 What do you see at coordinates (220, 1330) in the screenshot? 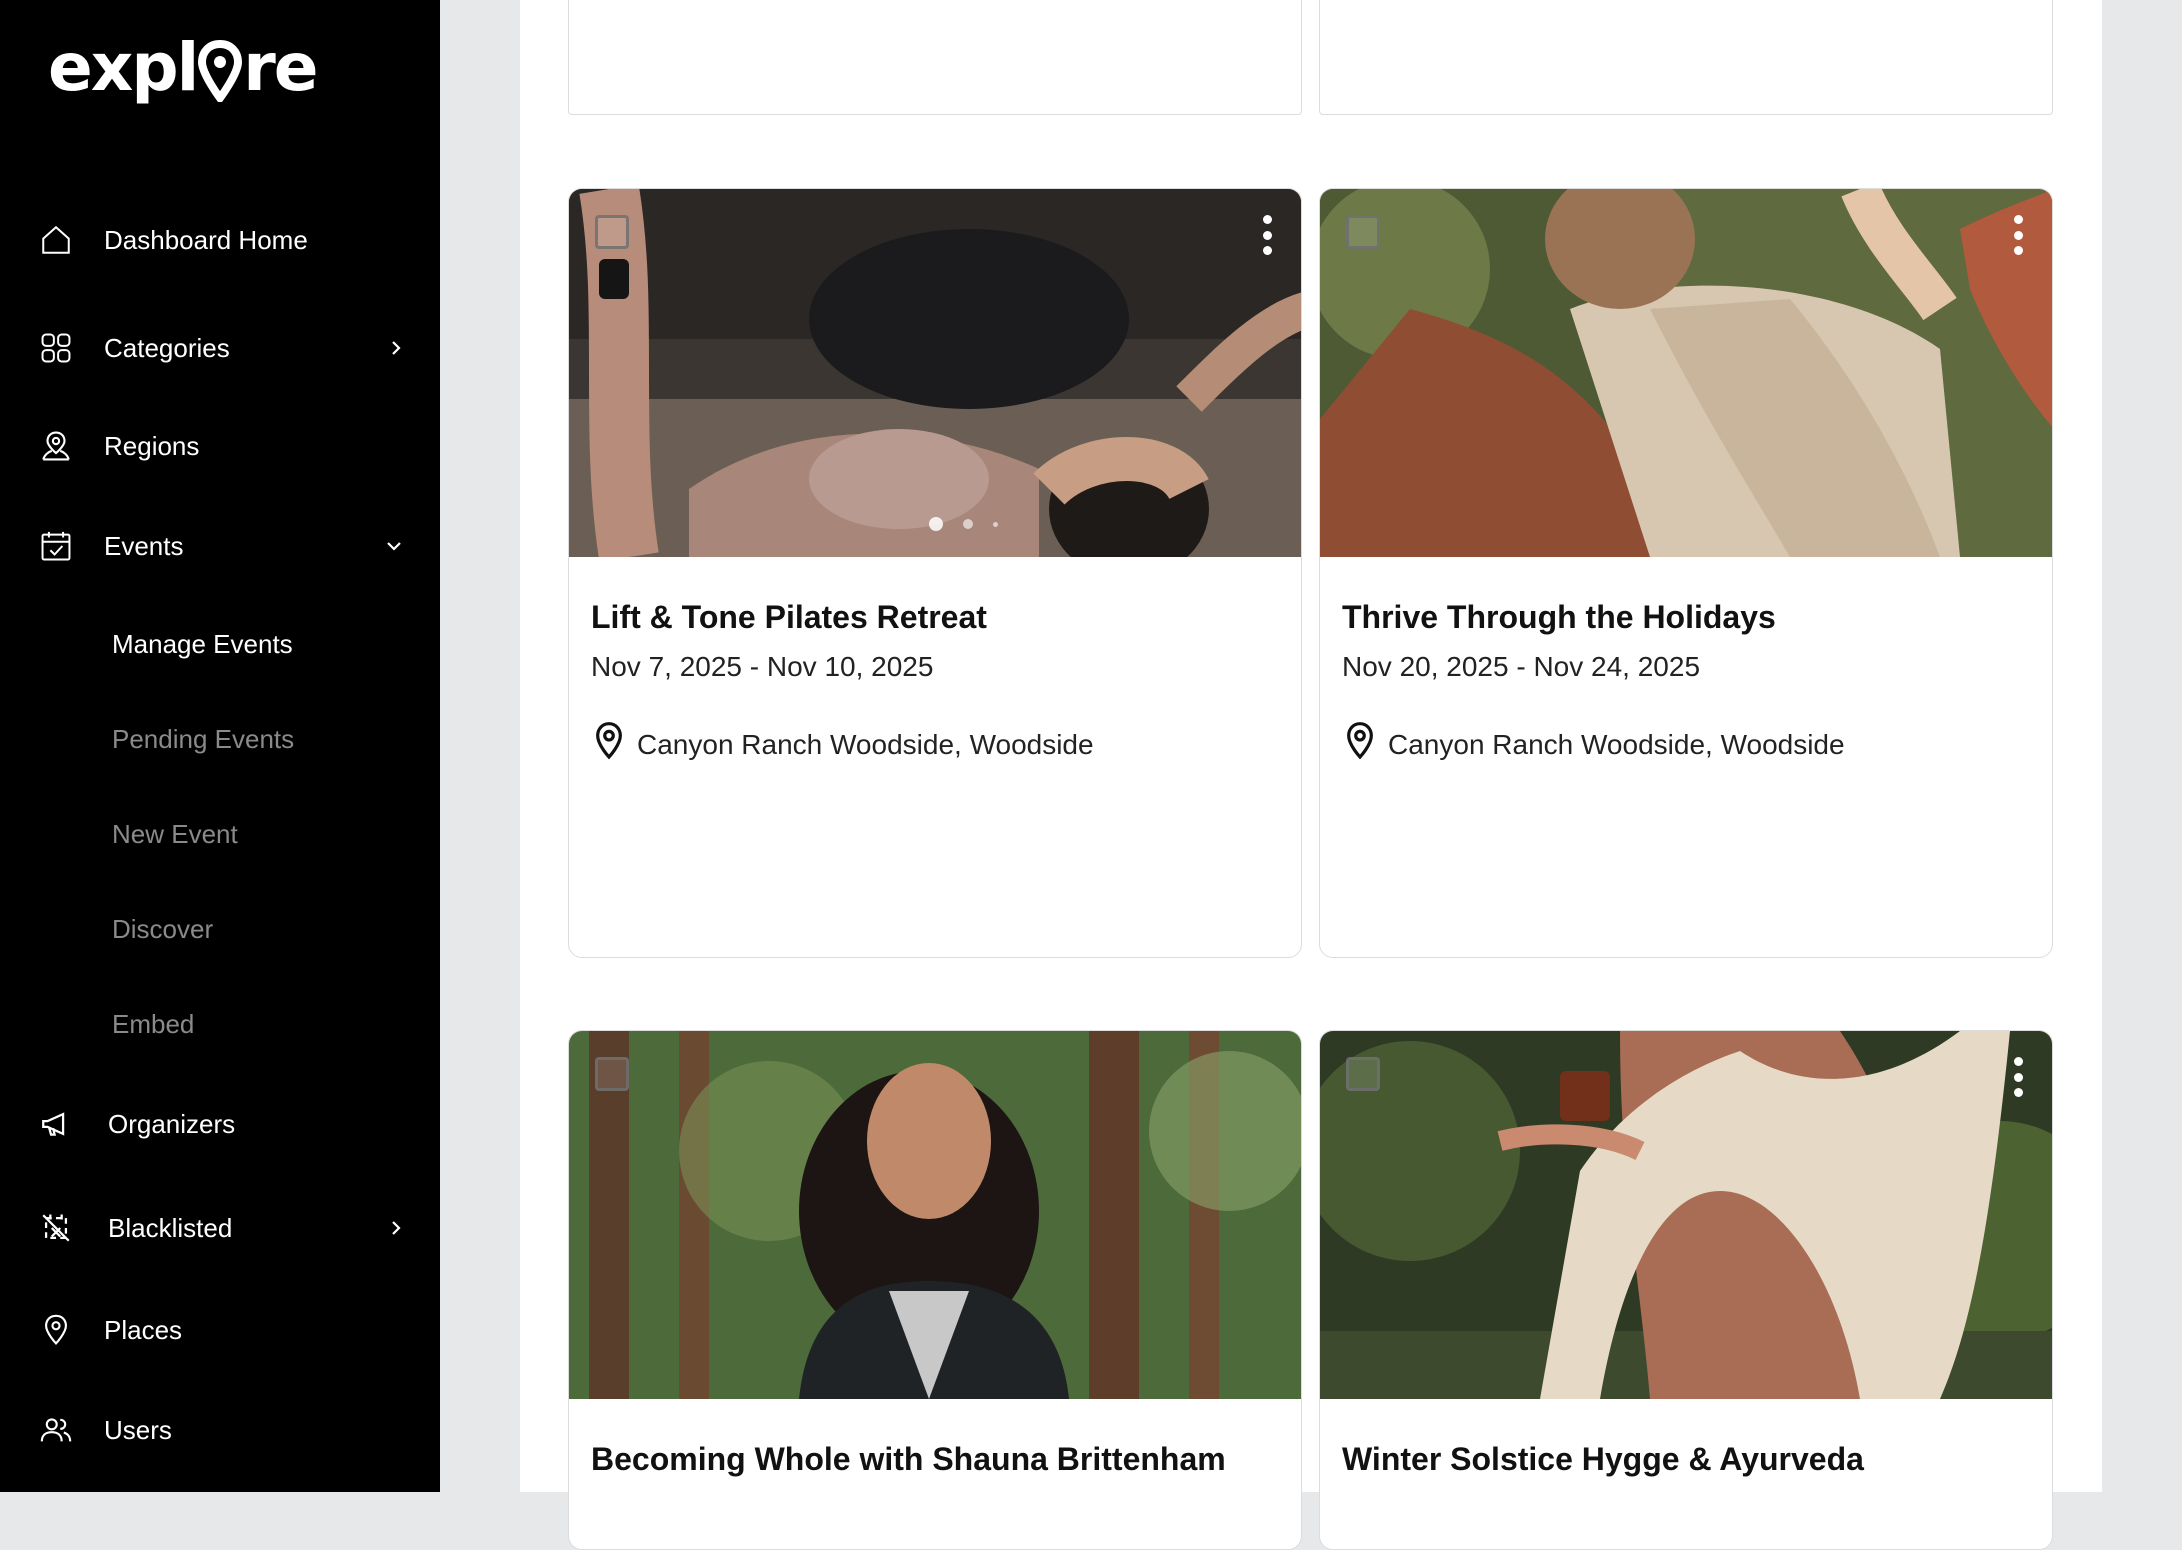
I see `sidebar-item-places: Places` at bounding box center [220, 1330].